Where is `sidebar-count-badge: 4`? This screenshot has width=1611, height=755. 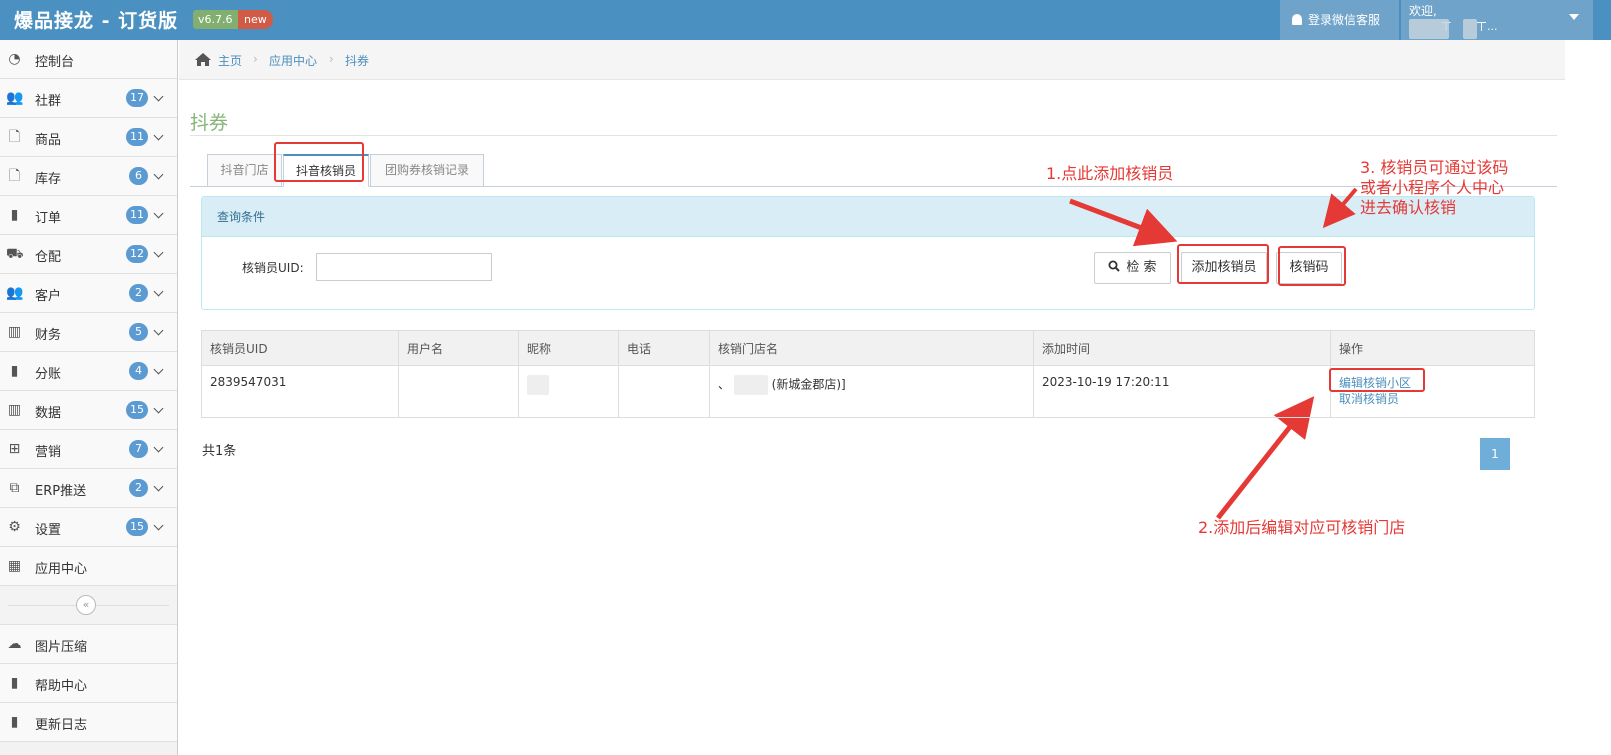
sidebar-count-badge: 4 is located at coordinates (138, 371).